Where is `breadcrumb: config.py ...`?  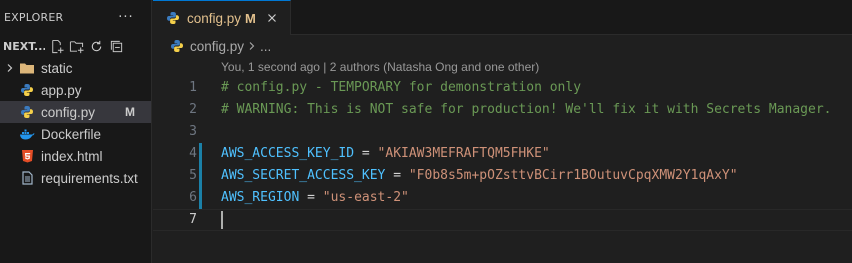
breadcrumb: config.py ... is located at coordinates (502, 46).